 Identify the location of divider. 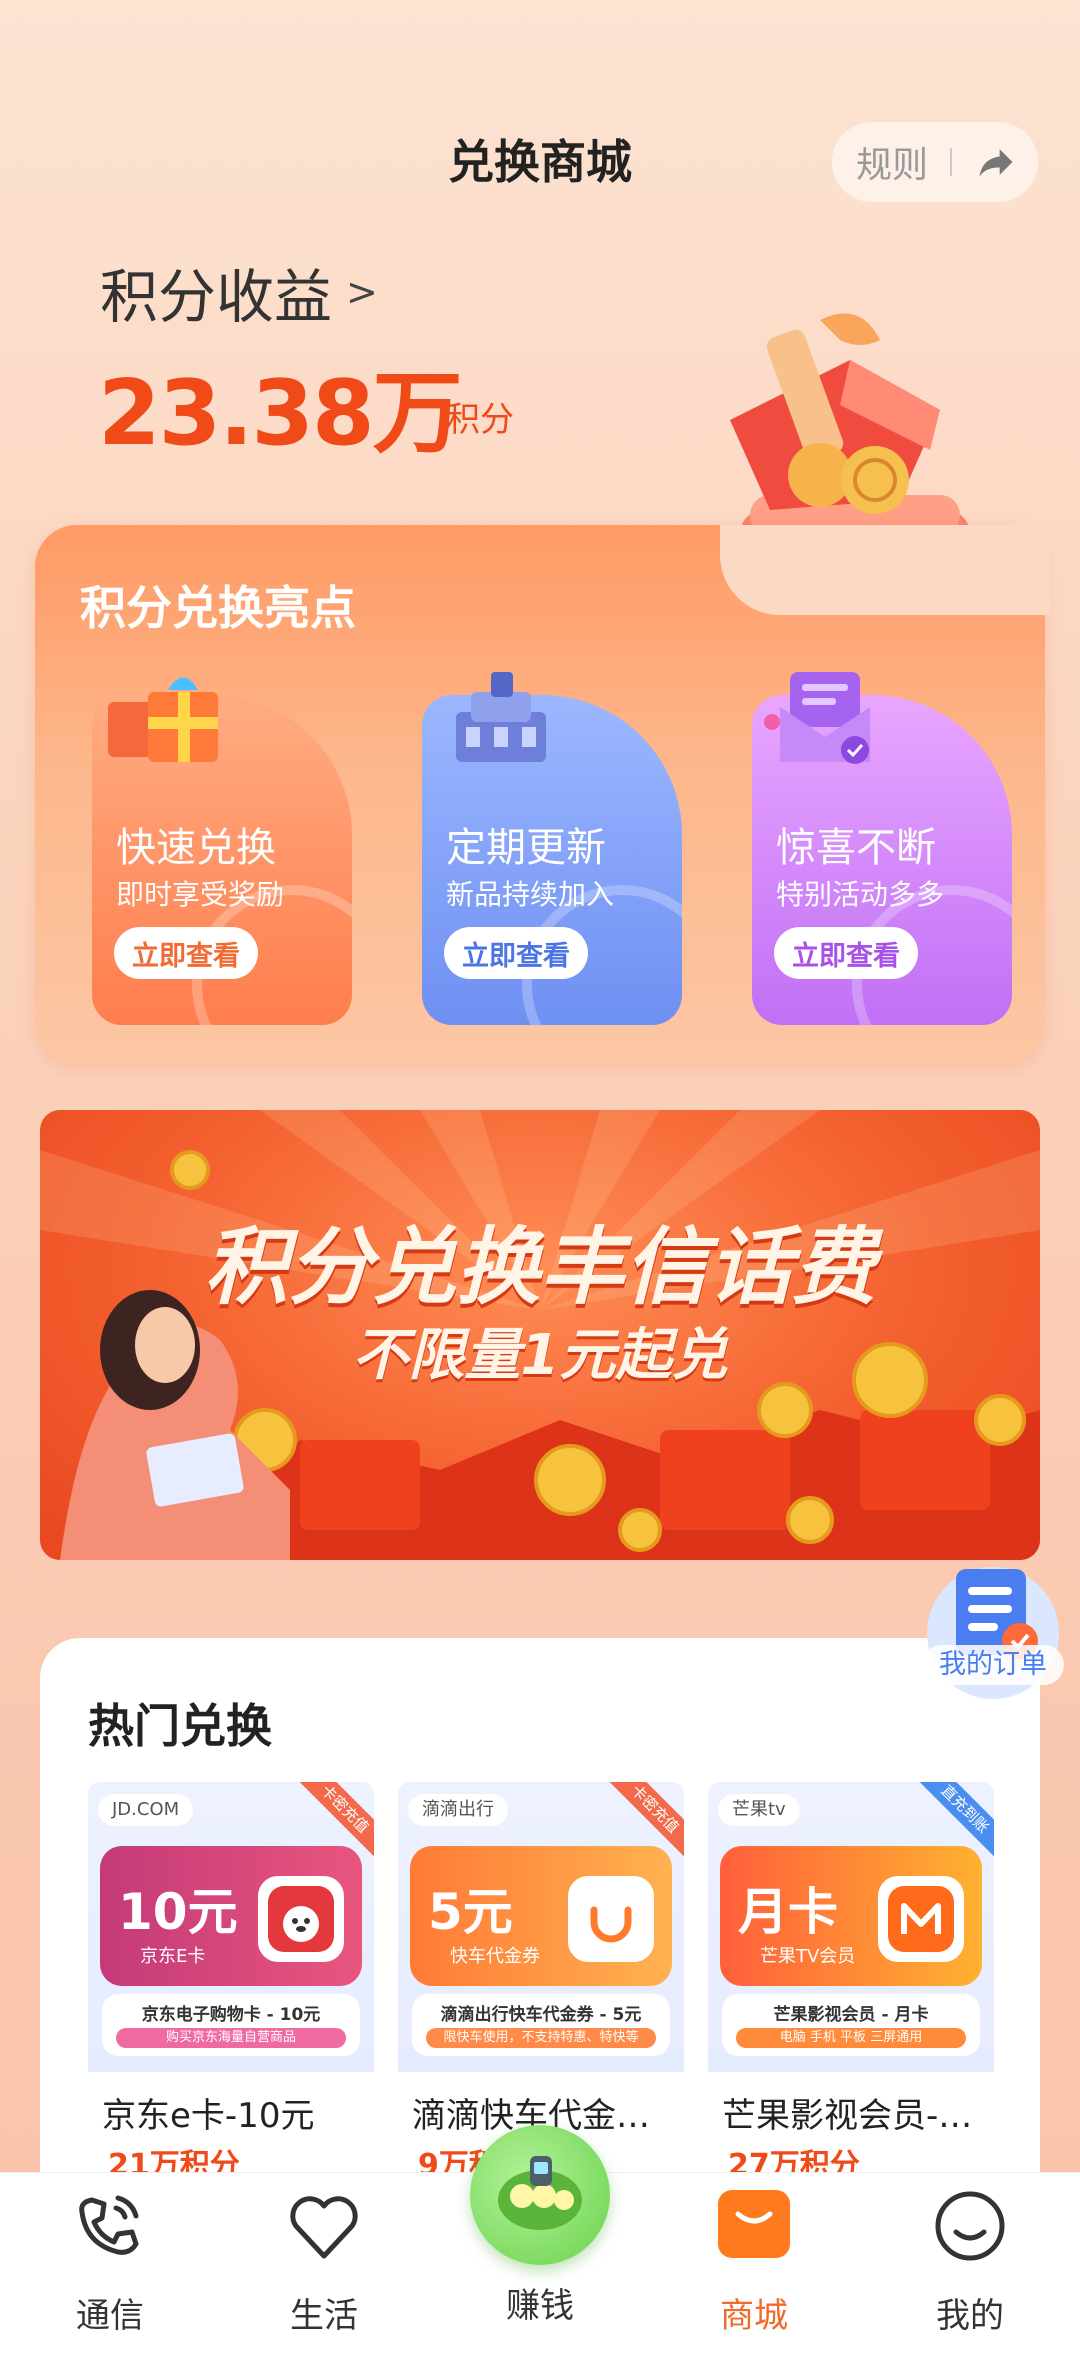
(951, 162).